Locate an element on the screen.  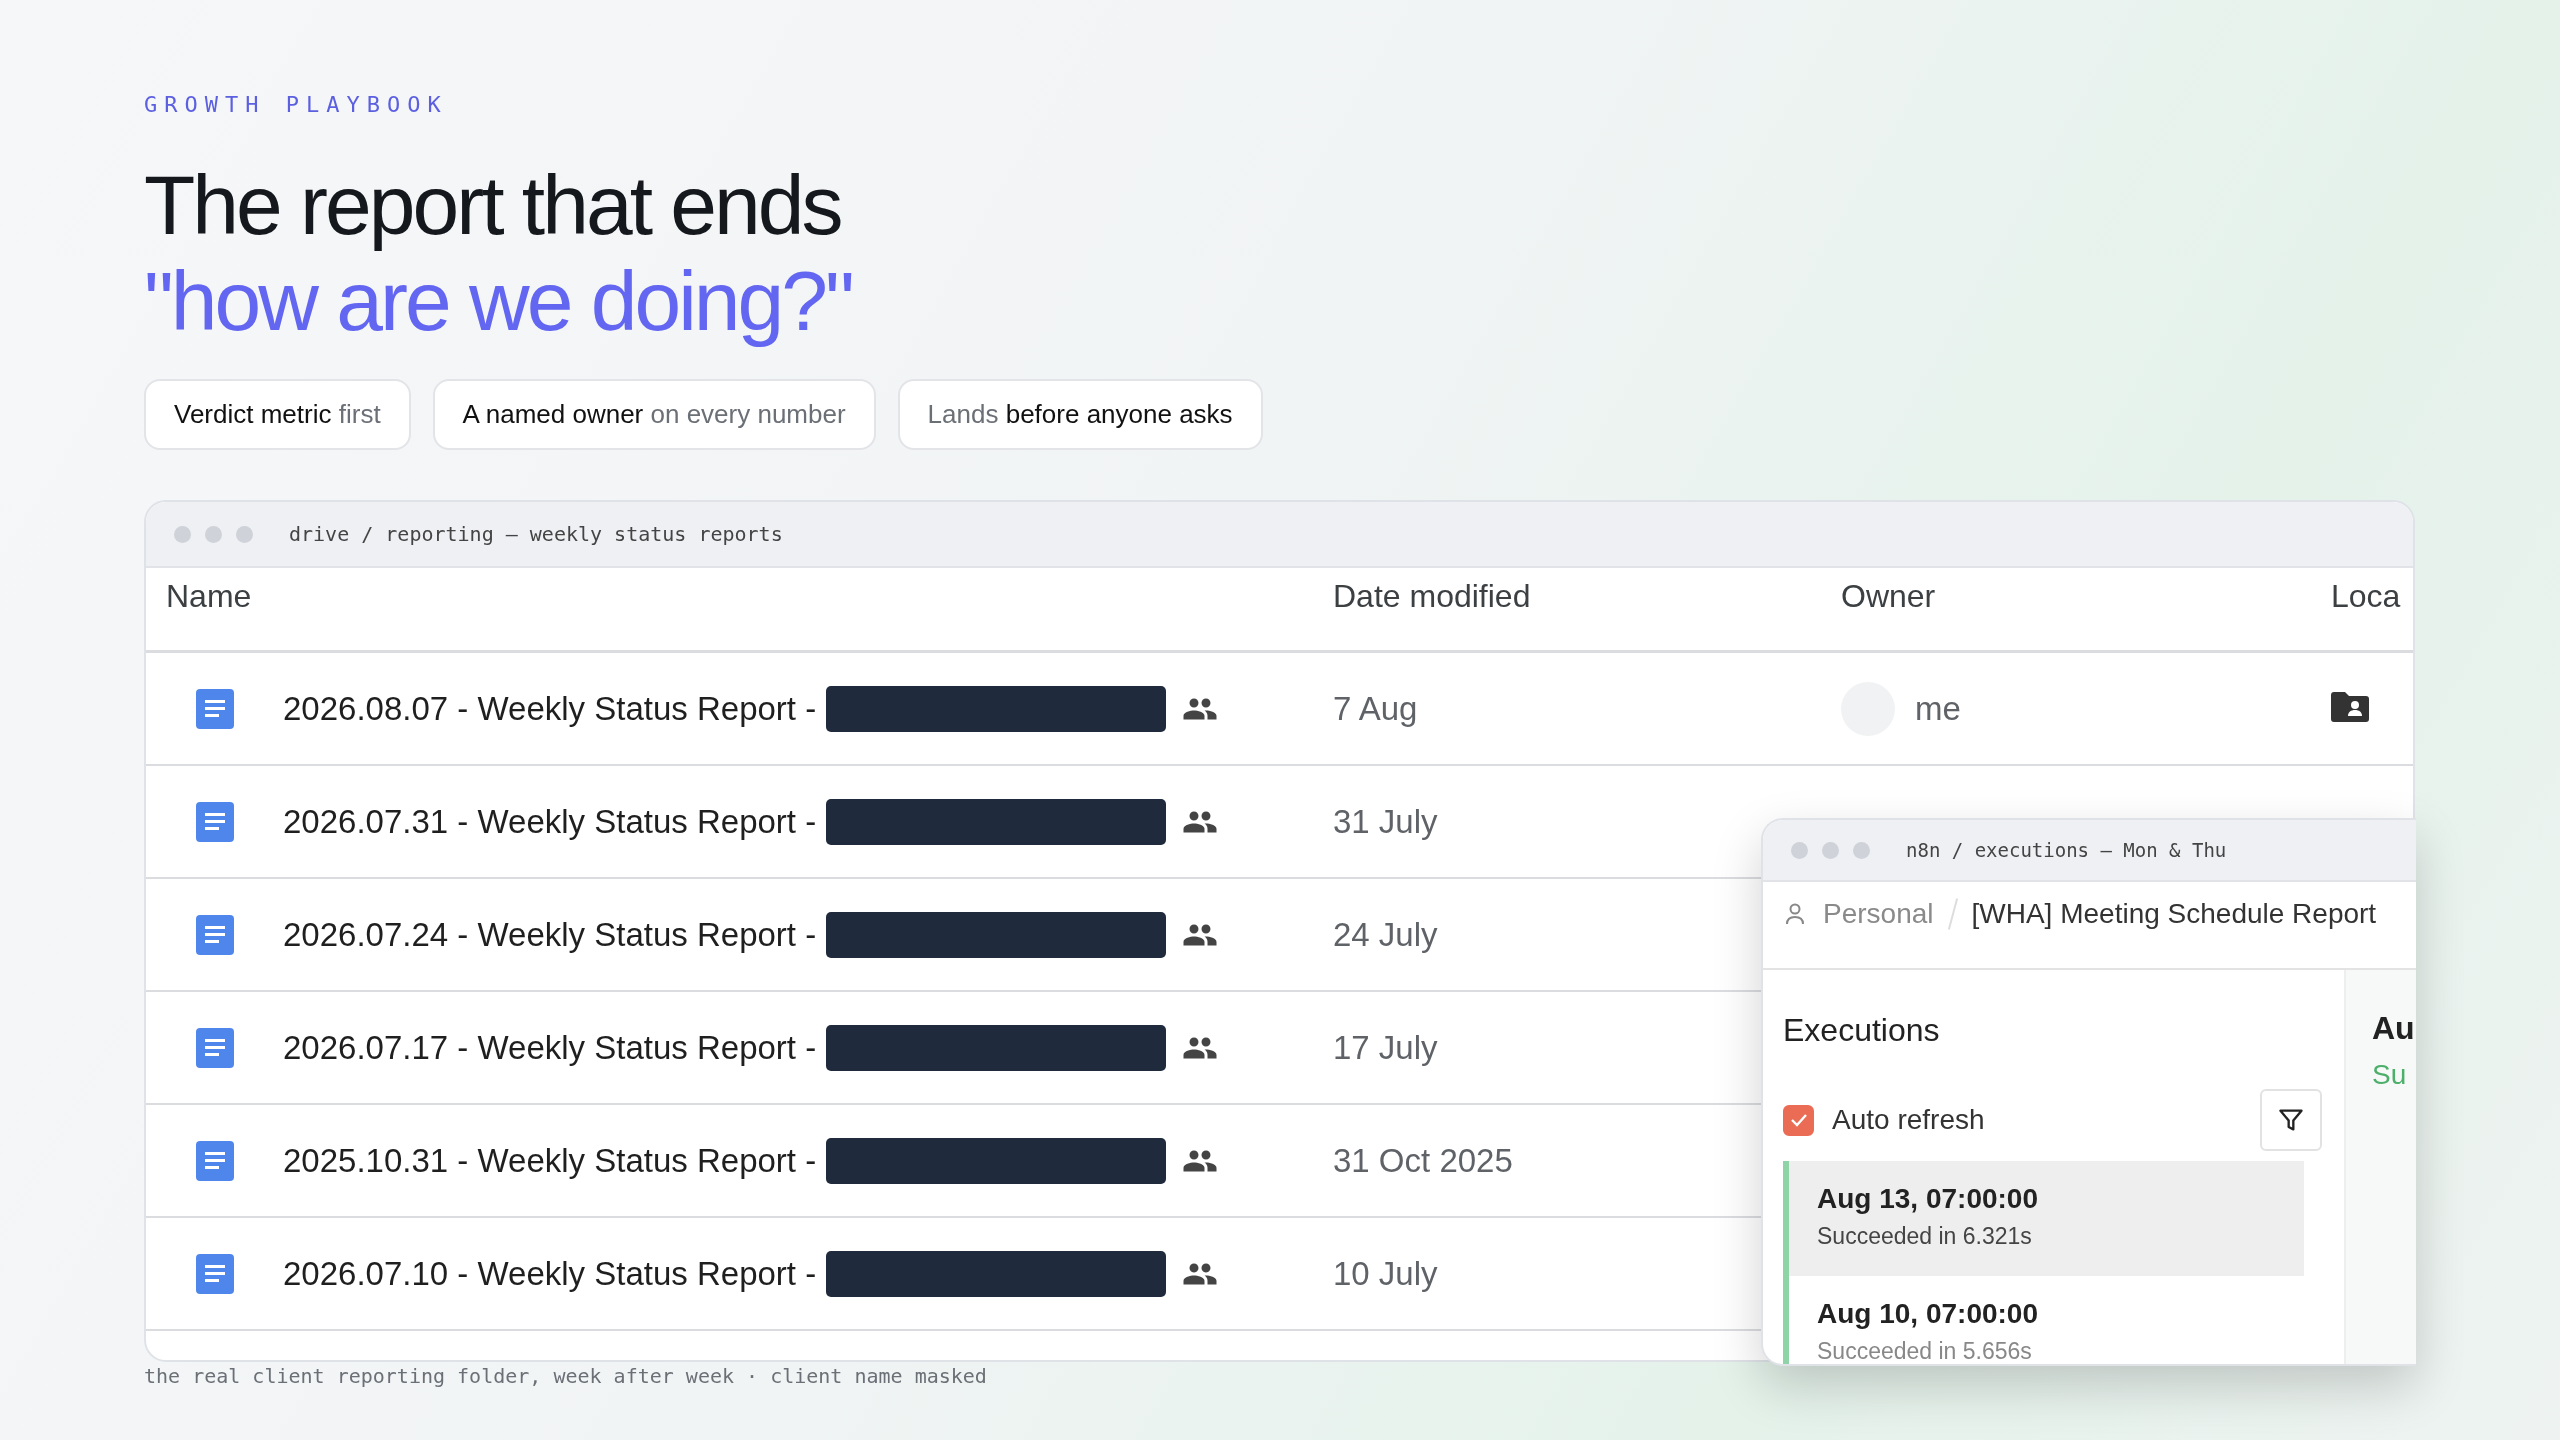
execution-status: Succeeded in 5.656s is located at coordinates (1925, 1351).